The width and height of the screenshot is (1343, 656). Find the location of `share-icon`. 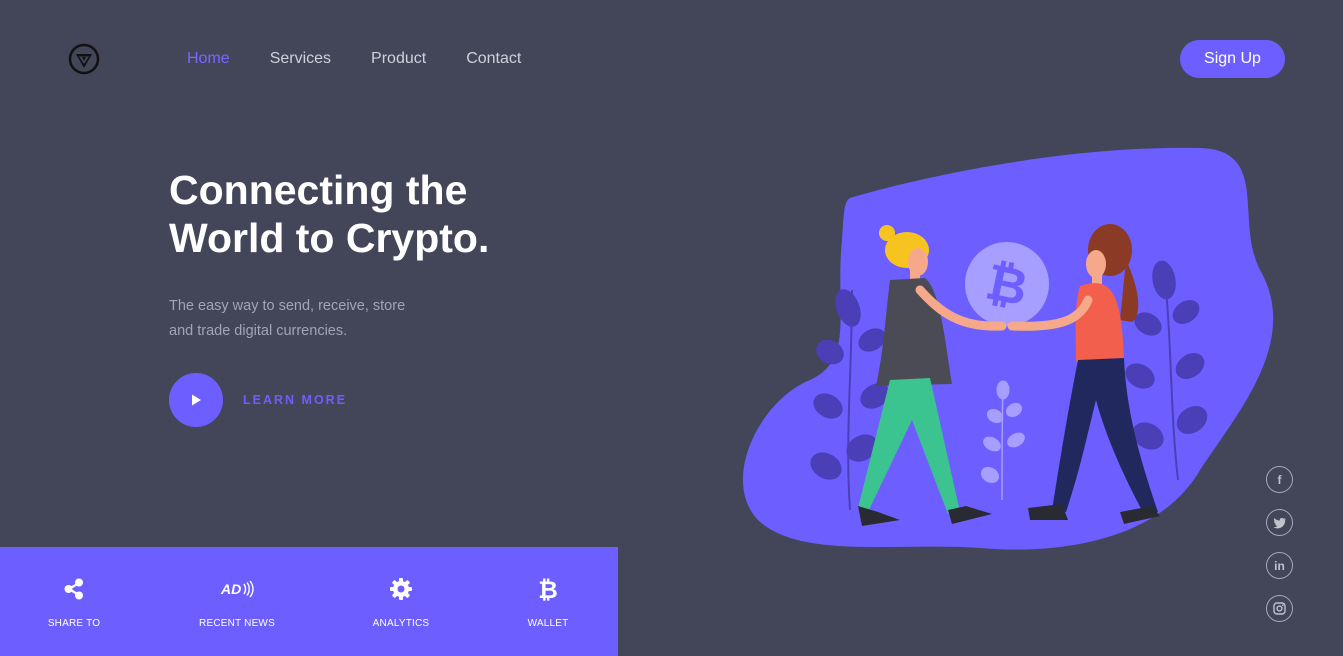

share-icon is located at coordinates (74, 589).